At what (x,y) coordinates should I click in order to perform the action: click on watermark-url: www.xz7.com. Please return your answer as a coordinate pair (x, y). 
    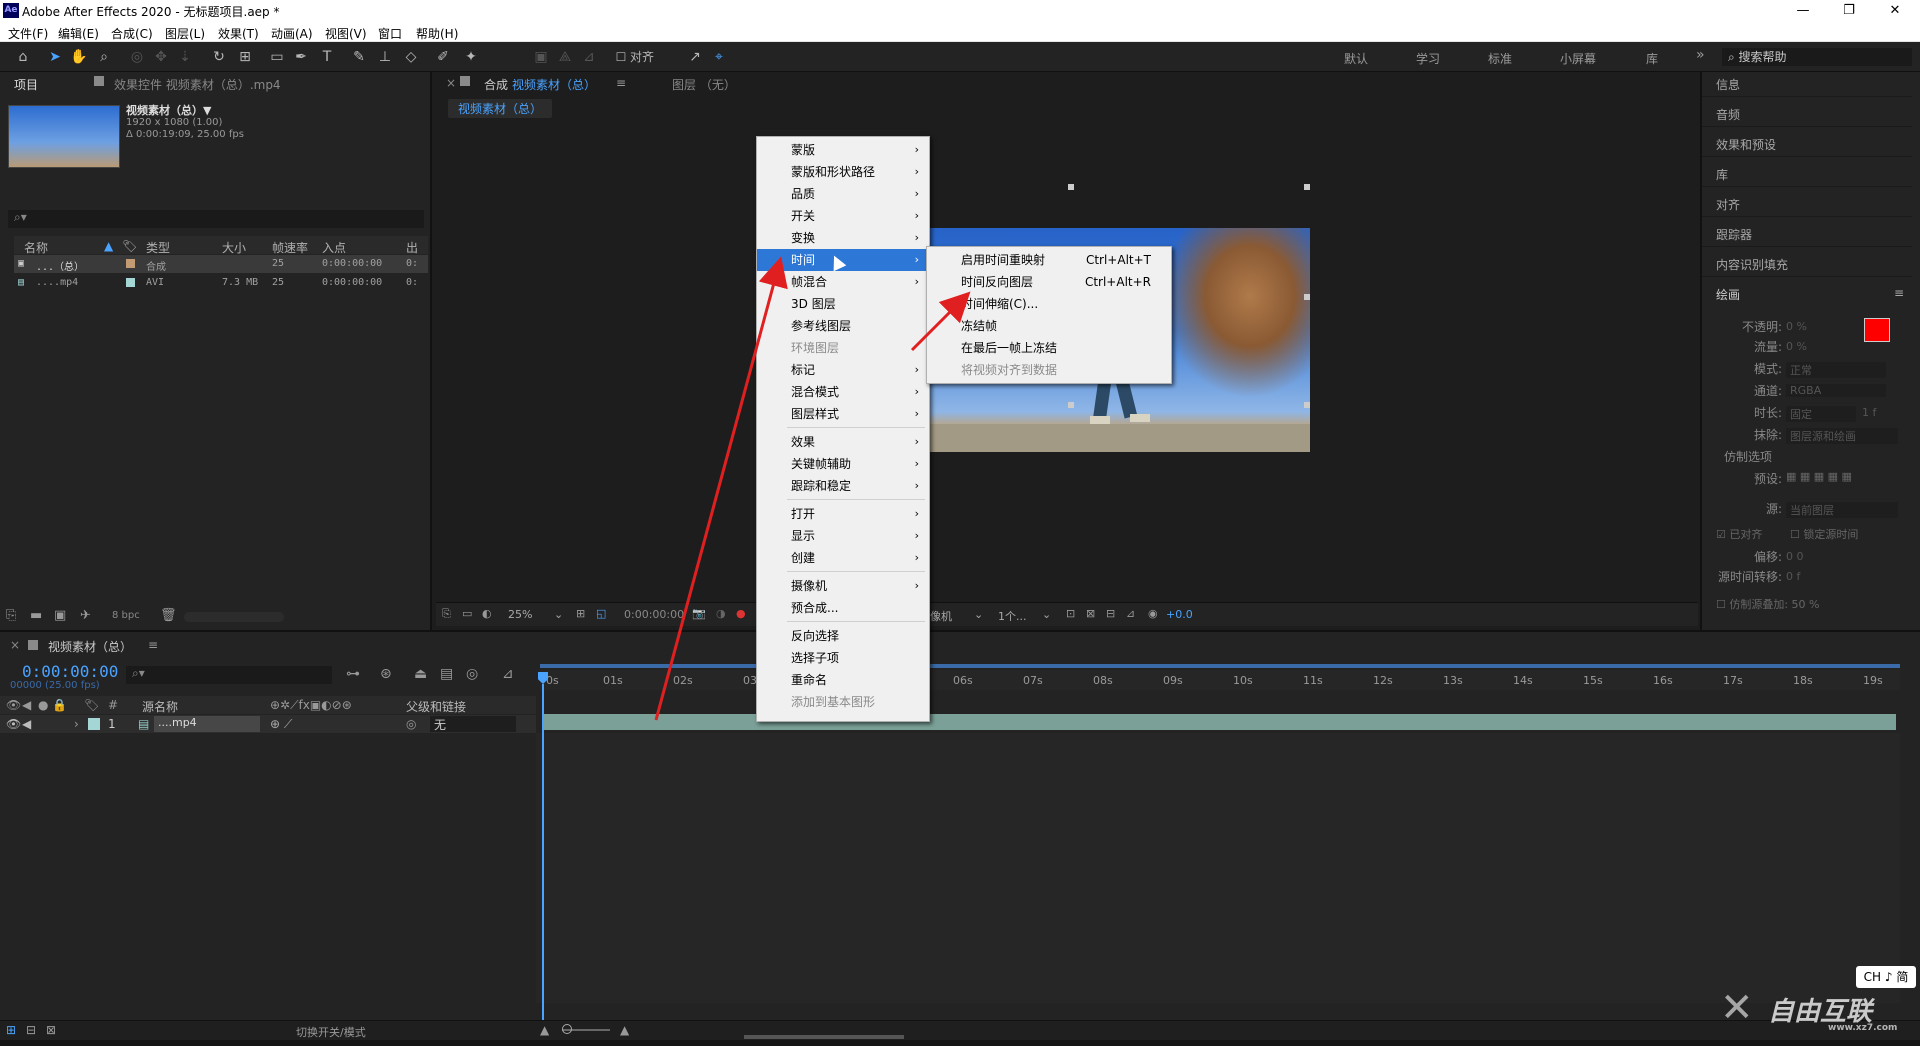
    Looking at the image, I should click on (1863, 1028).